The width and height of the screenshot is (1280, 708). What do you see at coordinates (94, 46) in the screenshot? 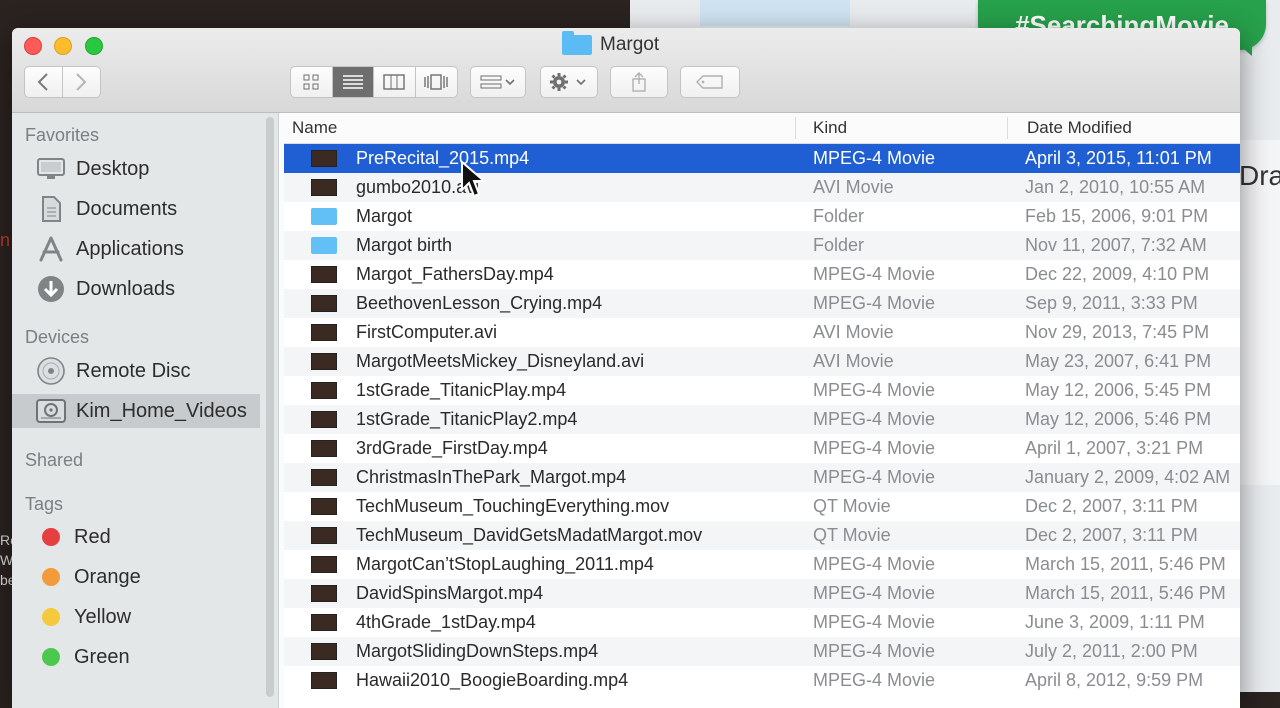
I see `zoom-button` at bounding box center [94, 46].